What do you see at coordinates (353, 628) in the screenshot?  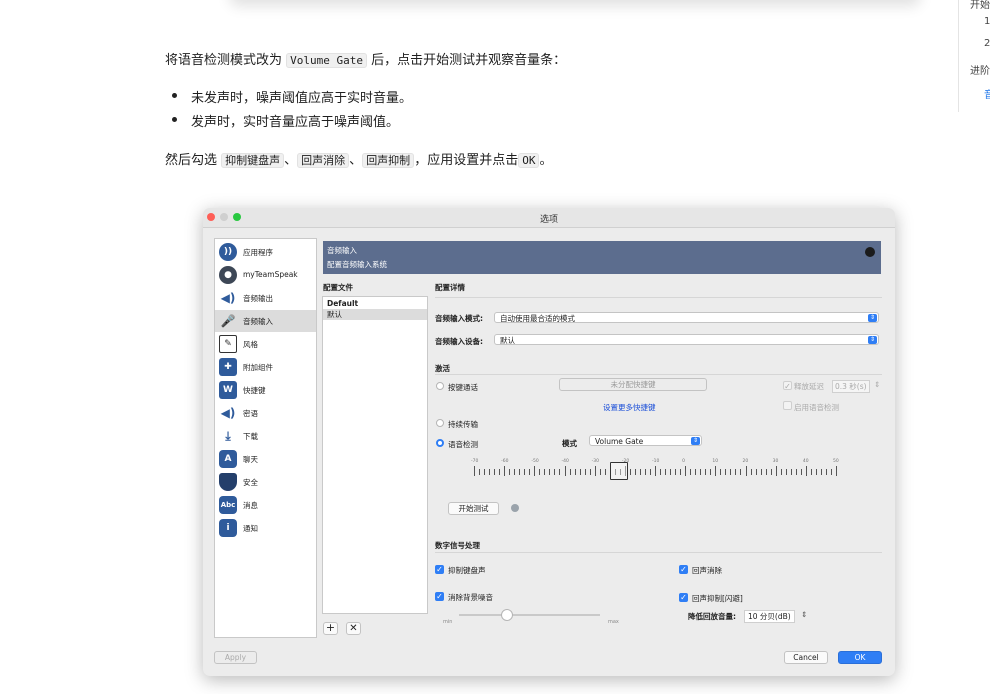 I see `remove-profile-button: ✕` at bounding box center [353, 628].